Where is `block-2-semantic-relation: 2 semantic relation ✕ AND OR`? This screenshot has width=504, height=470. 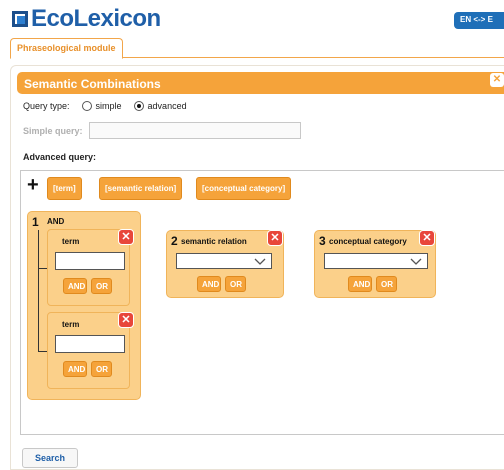
block-2-semantic-relation: 2 semantic relation ✕ AND OR is located at coordinates (225, 264).